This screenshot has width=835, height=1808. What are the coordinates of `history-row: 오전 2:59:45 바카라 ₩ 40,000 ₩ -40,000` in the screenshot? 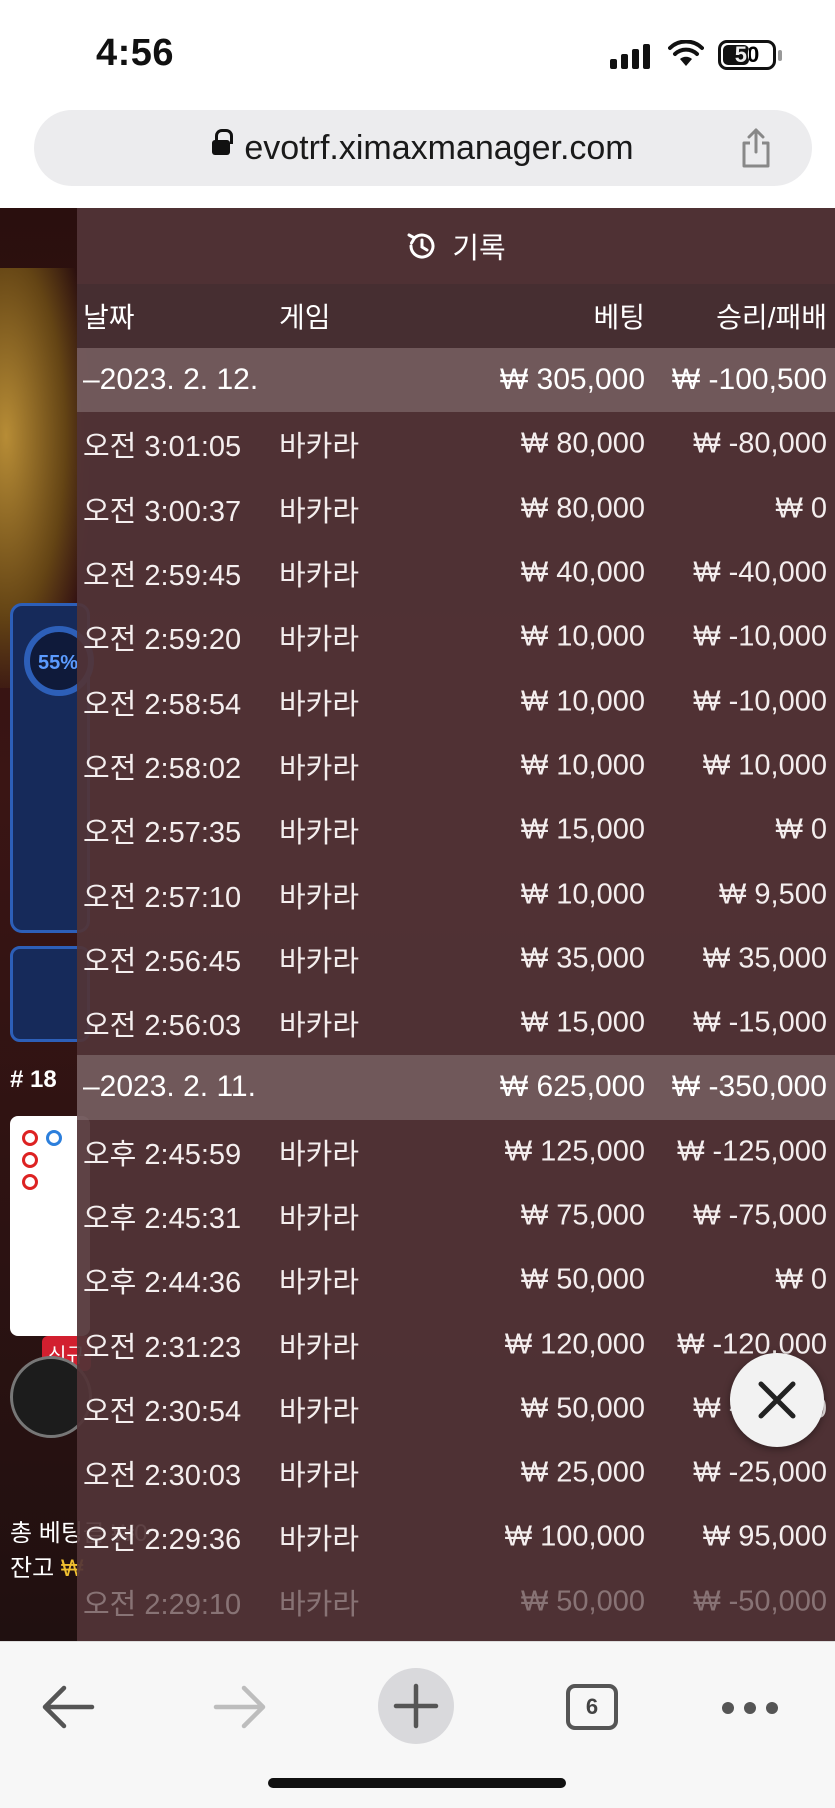 It's located at (456, 573).